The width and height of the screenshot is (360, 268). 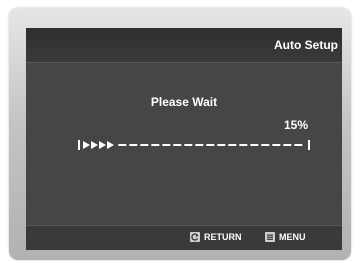 I want to click on menu-label: MENU, so click(x=292, y=237).